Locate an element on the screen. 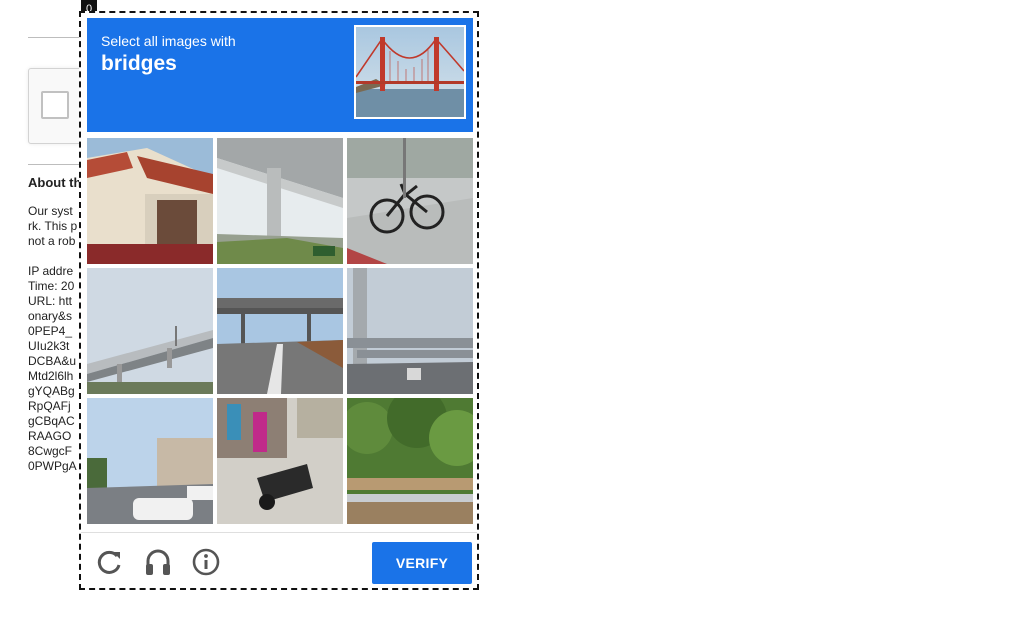  challenge-footer: VERIFY is located at coordinates (279, 560).